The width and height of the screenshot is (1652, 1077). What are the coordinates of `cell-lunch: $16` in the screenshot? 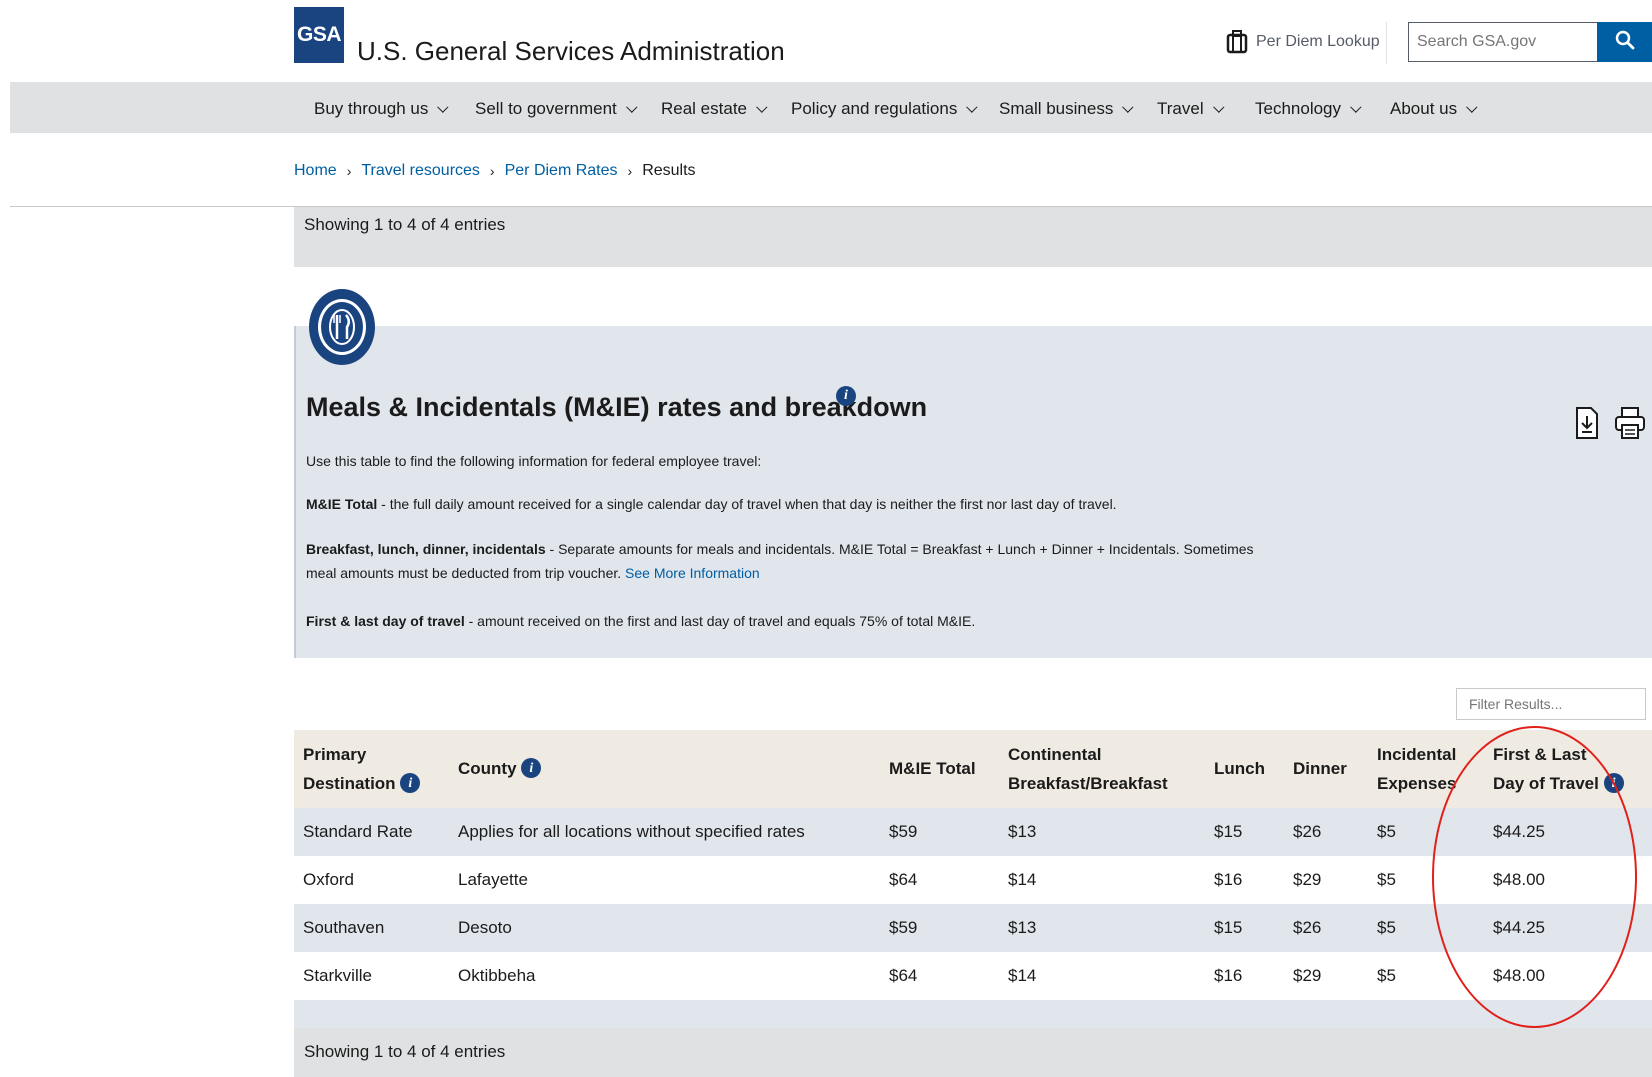 It's located at (1228, 879).